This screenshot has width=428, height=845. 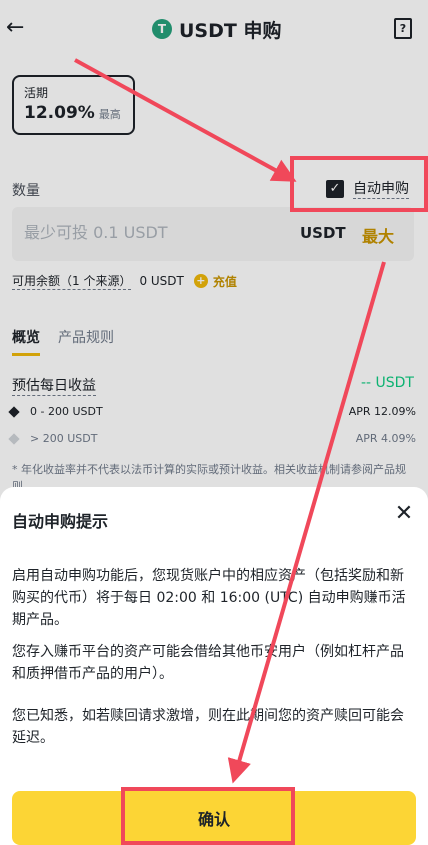 I want to click on arrow-to-auto-subscribe, so click(x=185, y=120).